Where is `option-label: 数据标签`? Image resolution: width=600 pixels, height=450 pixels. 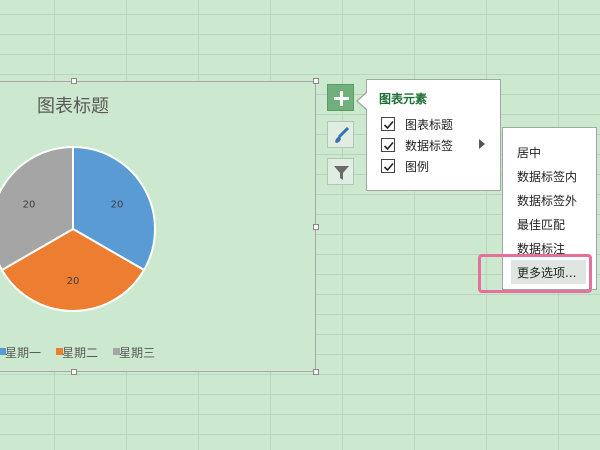 option-label: 数据标签 is located at coordinates (429, 146).